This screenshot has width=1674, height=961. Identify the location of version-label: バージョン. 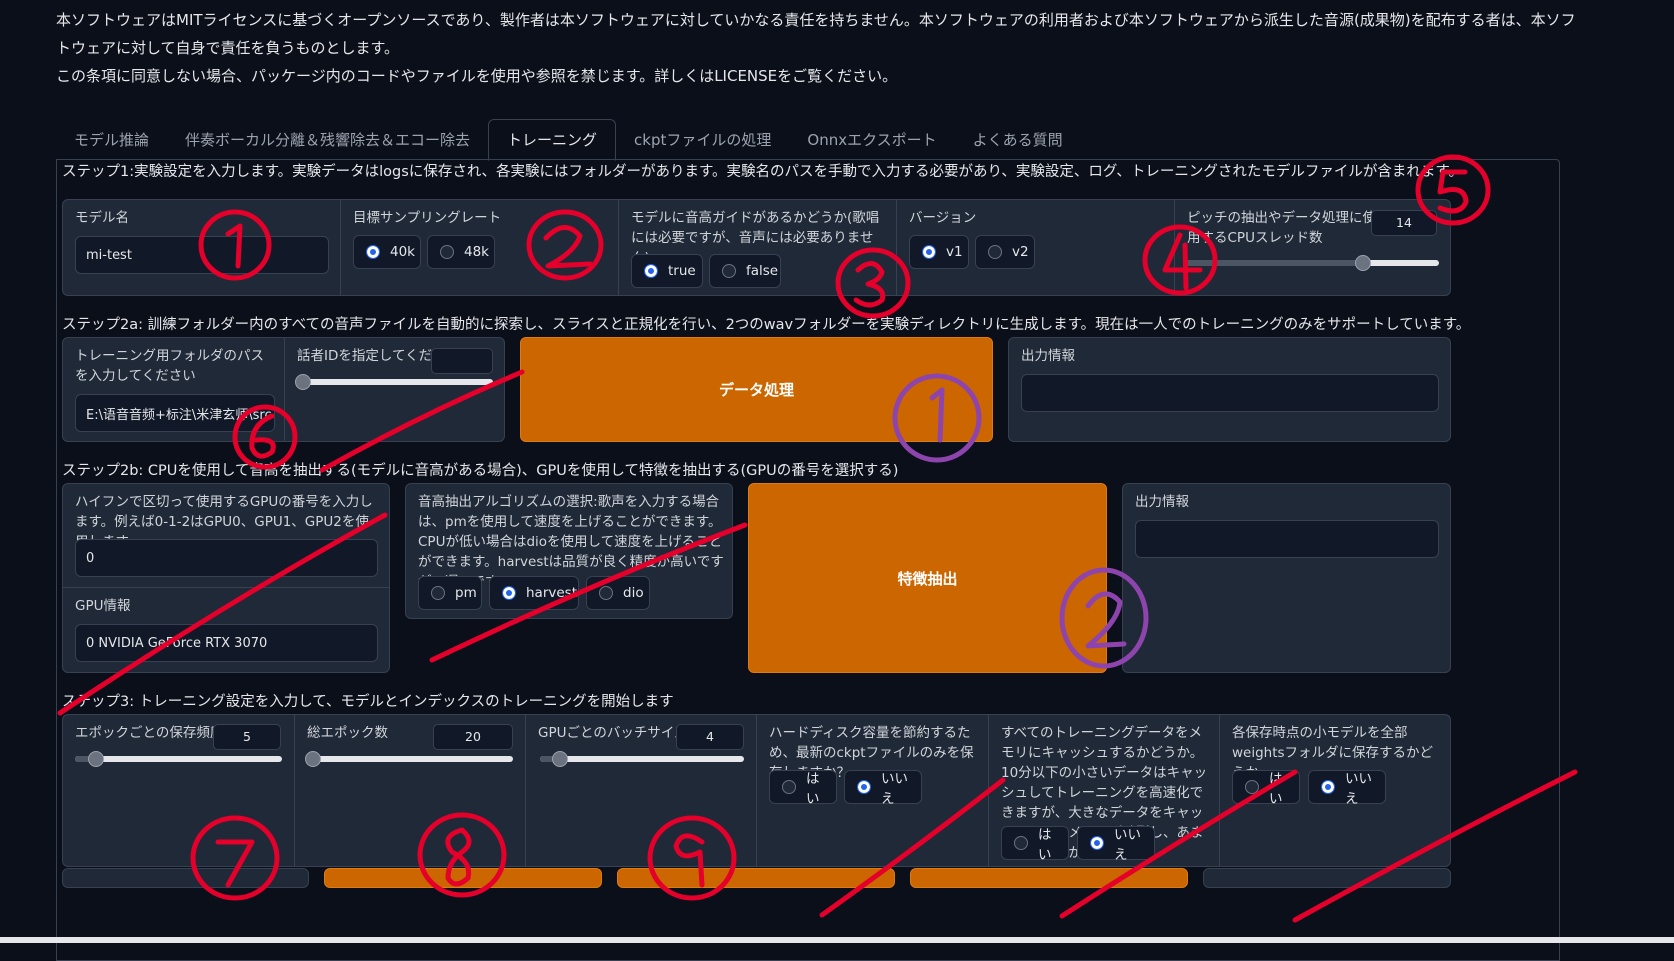
(943, 218).